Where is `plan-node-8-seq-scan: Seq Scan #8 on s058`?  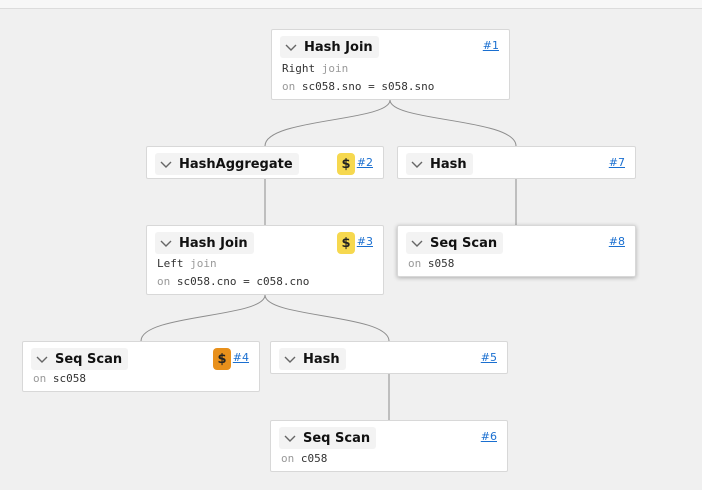 plan-node-8-seq-scan: Seq Scan #8 on s058 is located at coordinates (516, 251).